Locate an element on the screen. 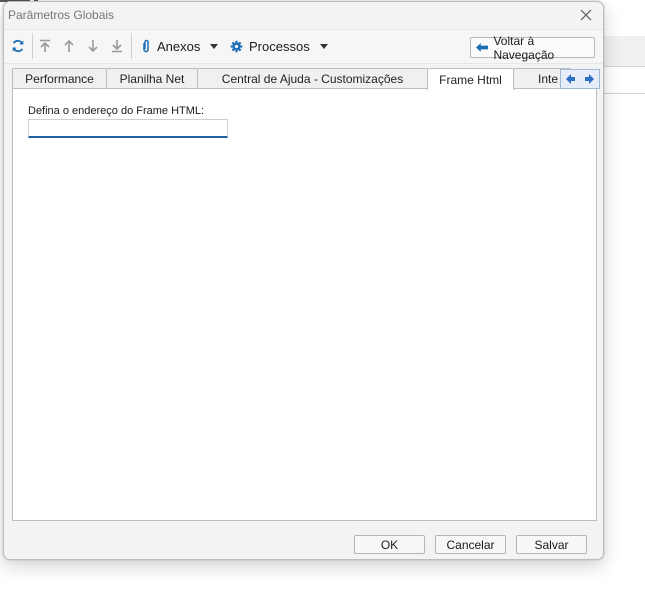  tab-label: Central de Ajuda - Customizações is located at coordinates (312, 78).